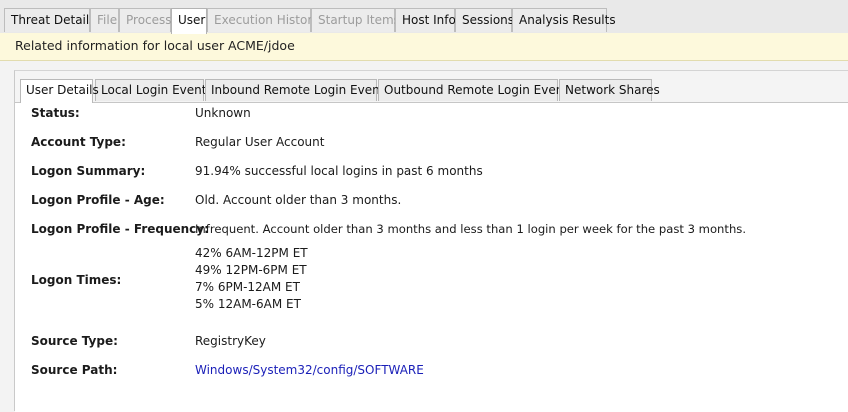 The width and height of the screenshot is (848, 412). I want to click on sub-tab-outbound-remote-login-events: Outbound Remote Login Events, so click(476, 90).